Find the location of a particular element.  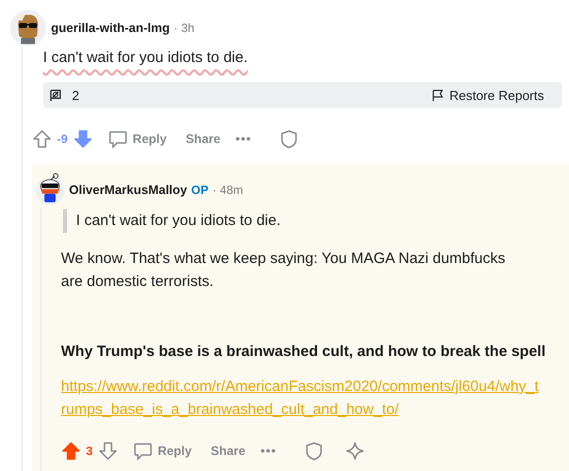

post-link: https://www.reddit.com/r/AmericanFascism2020/comments/jl60u4/why_trumps_base_is_a_brainwashed_cult_and_how_to/ is located at coordinates (301, 398).